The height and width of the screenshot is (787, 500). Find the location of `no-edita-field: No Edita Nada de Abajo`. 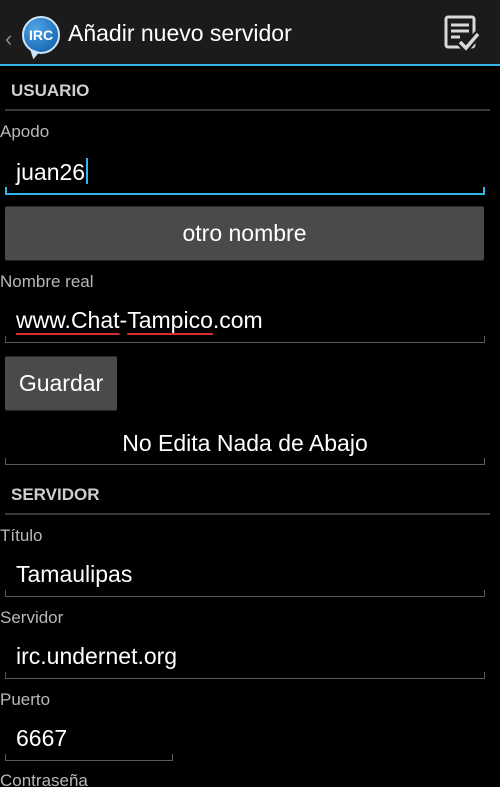

no-edita-field: No Edita Nada de Abajo is located at coordinates (245, 445).